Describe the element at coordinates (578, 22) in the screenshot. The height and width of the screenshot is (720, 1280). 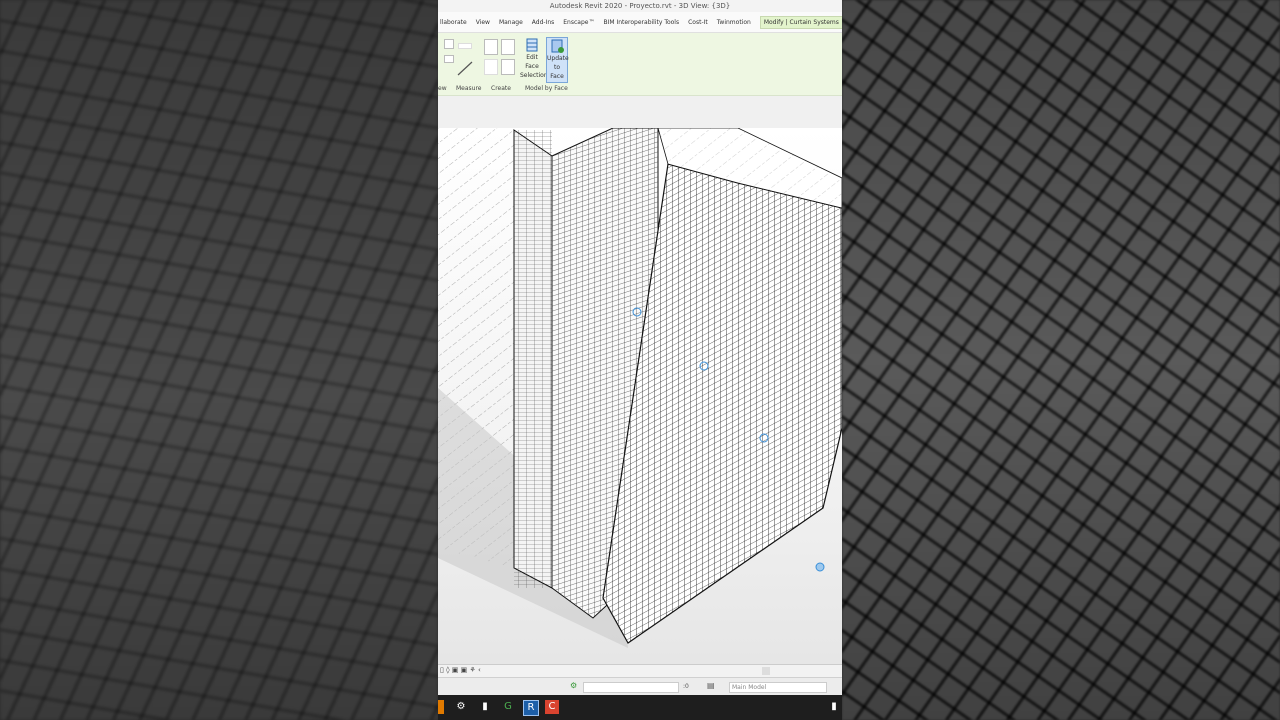
I see `tab-enscape: Enscape™` at that location.